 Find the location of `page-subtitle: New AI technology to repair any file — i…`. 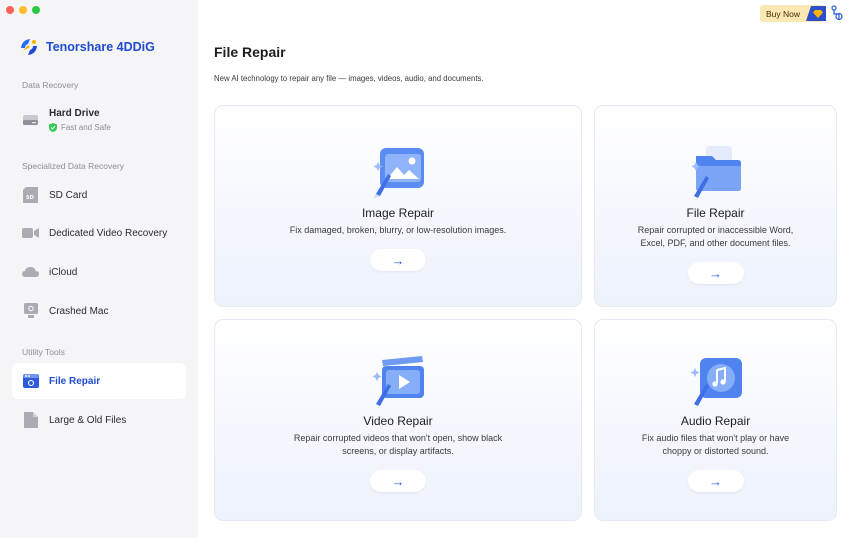

page-subtitle: New AI technology to repair any file — i… is located at coordinates (349, 78).